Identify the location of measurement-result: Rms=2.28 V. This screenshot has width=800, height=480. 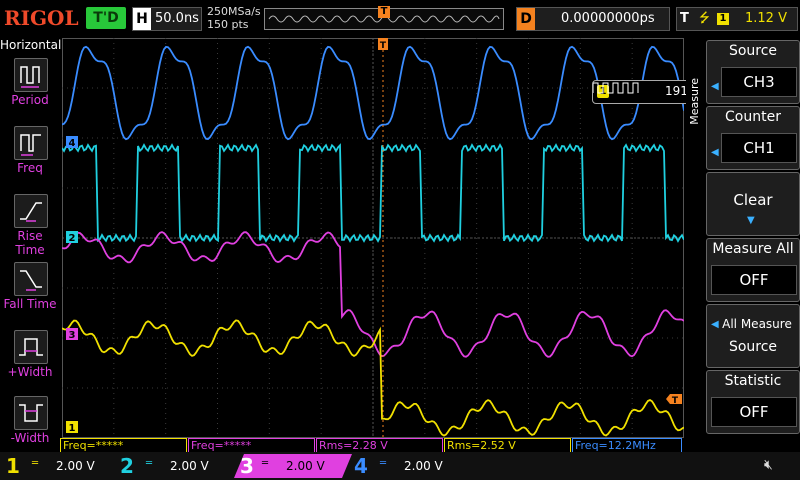
(379, 445).